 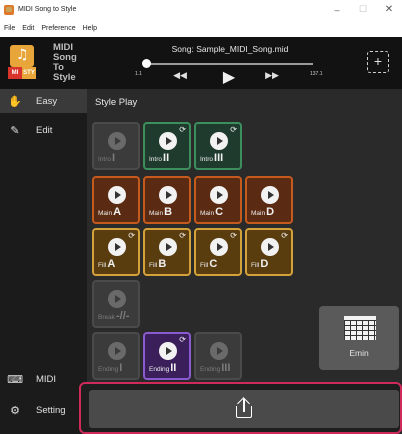 I want to click on close-button: ✕, so click(x=389, y=9).